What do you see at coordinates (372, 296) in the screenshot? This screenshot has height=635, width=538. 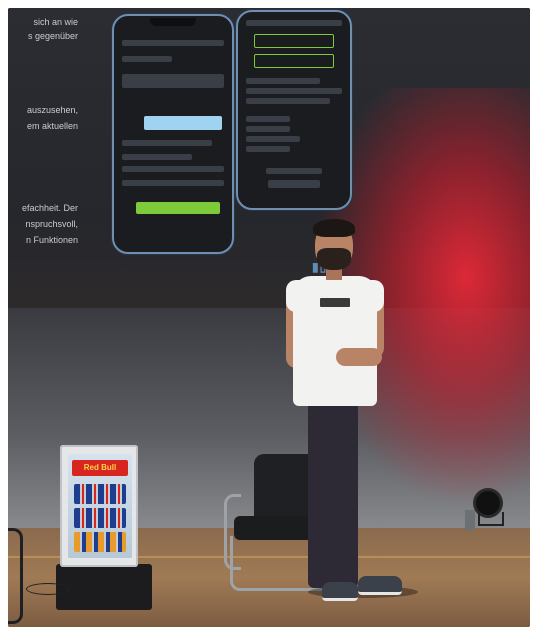 I see `speaker-sleeve-right` at bounding box center [372, 296].